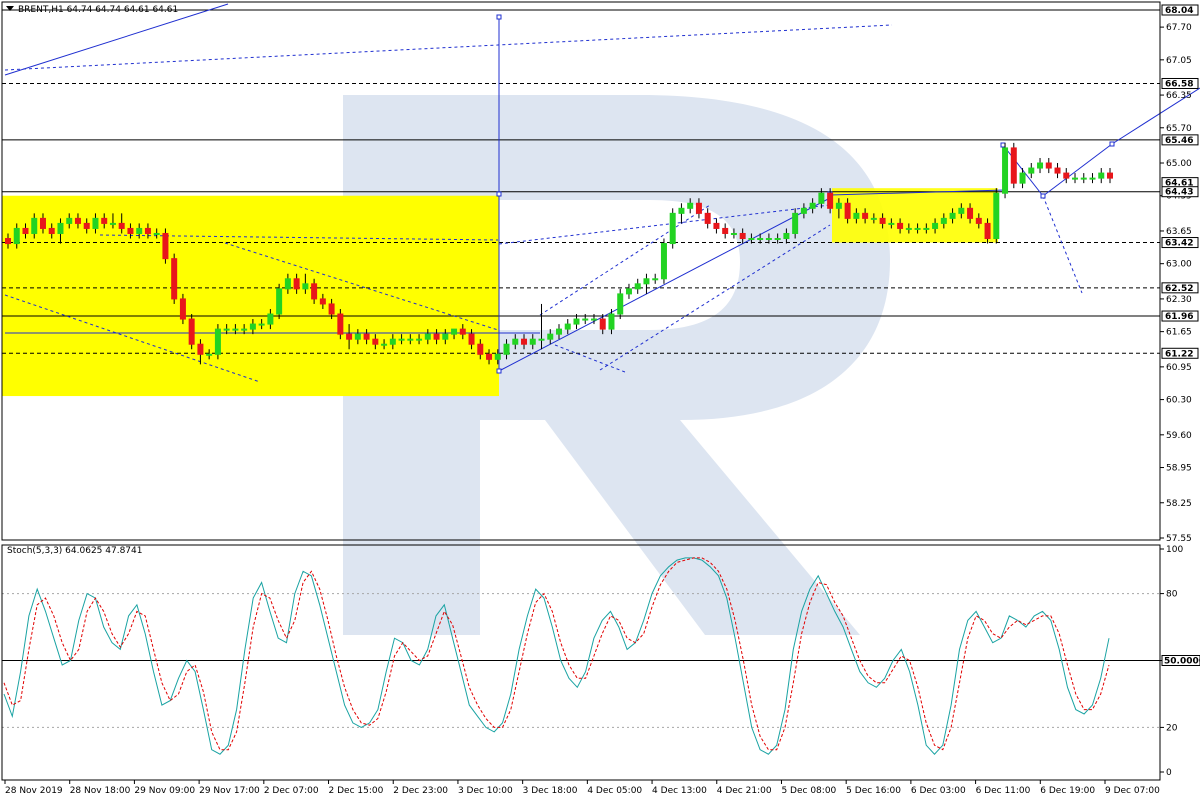 Image resolution: width=1200 pixels, height=800 pixels. Describe the element at coordinates (1182, 662) in the screenshot. I see `stoch-tick-label-2: 50.0000` at that location.